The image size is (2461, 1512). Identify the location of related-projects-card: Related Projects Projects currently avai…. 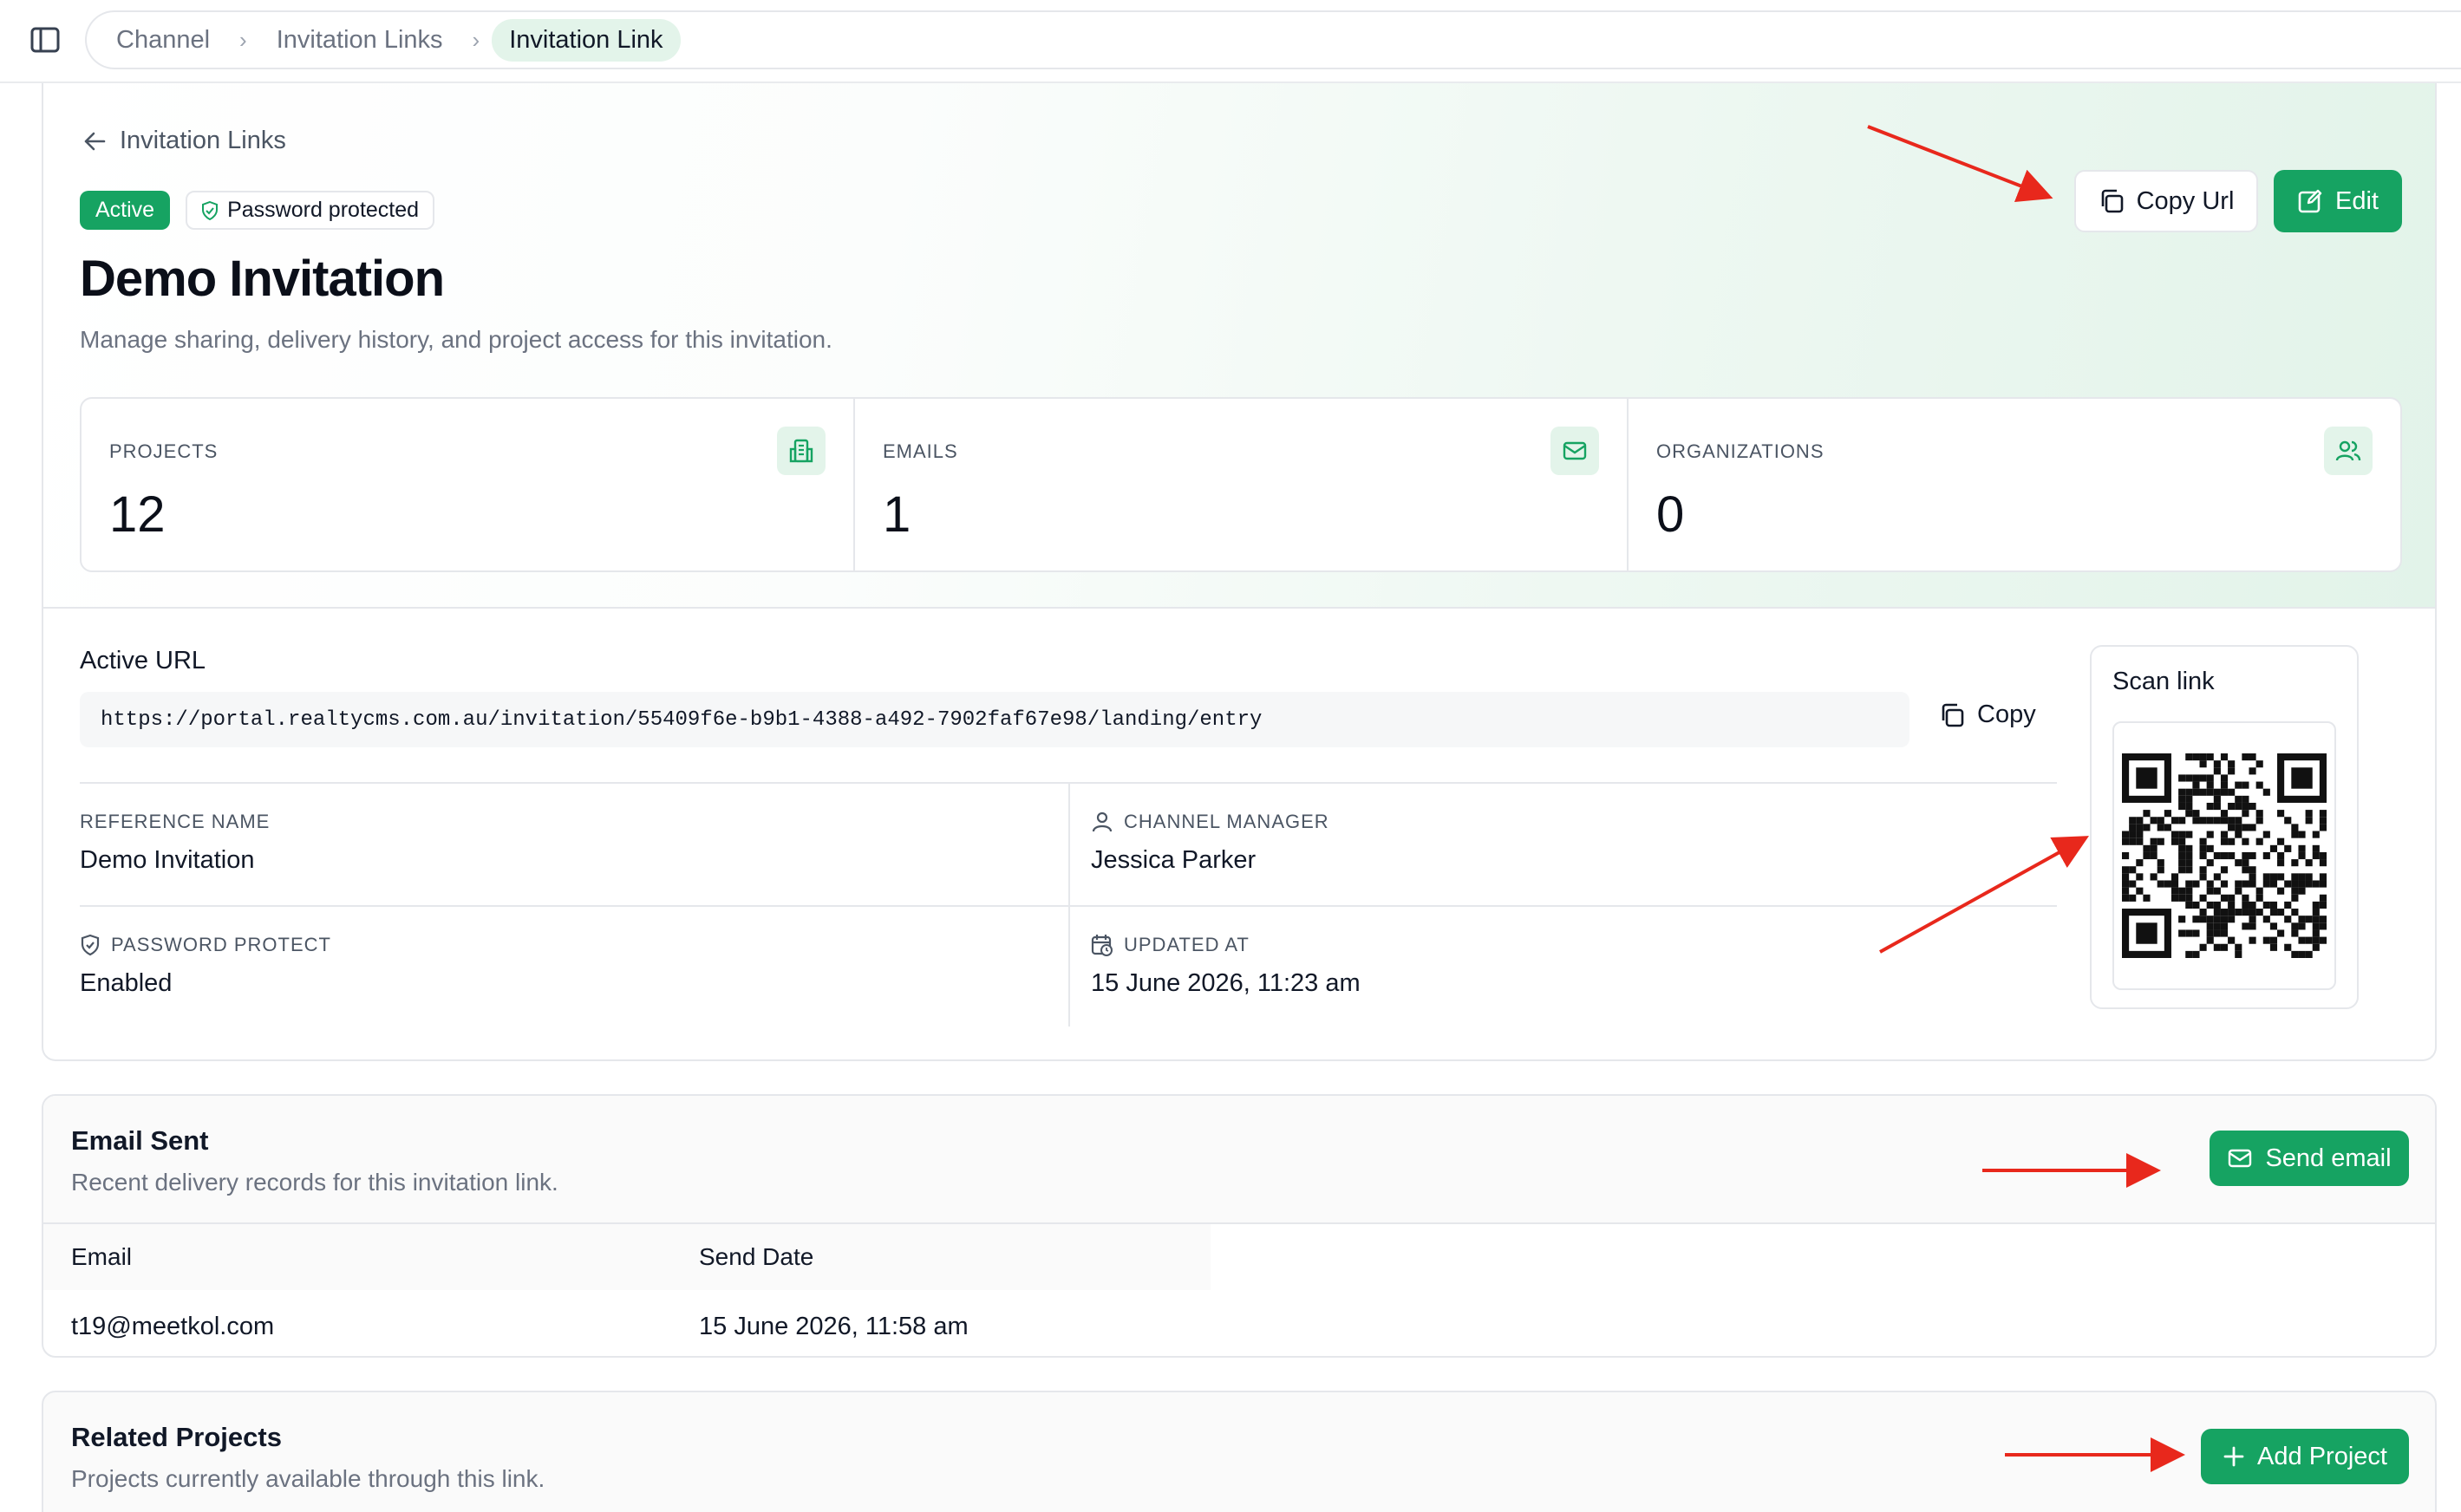
(1239, 1451).